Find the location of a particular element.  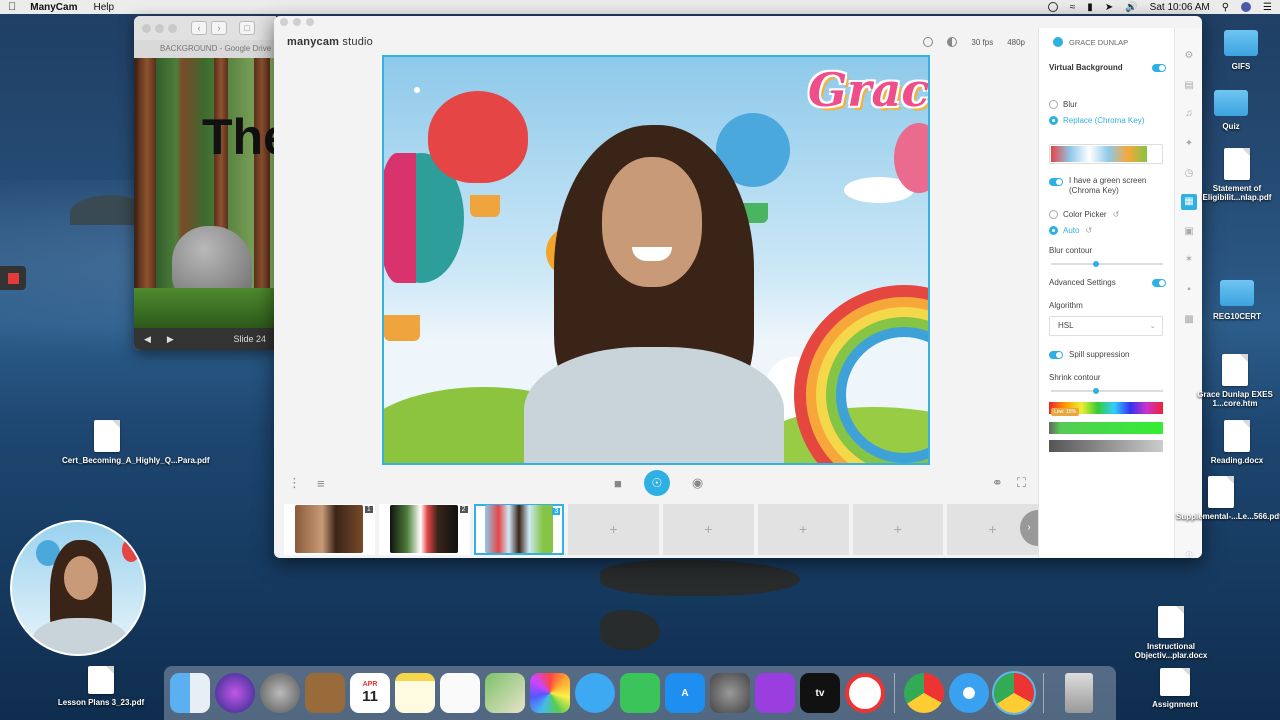

virtual-background-toggle is located at coordinates (1159, 67).